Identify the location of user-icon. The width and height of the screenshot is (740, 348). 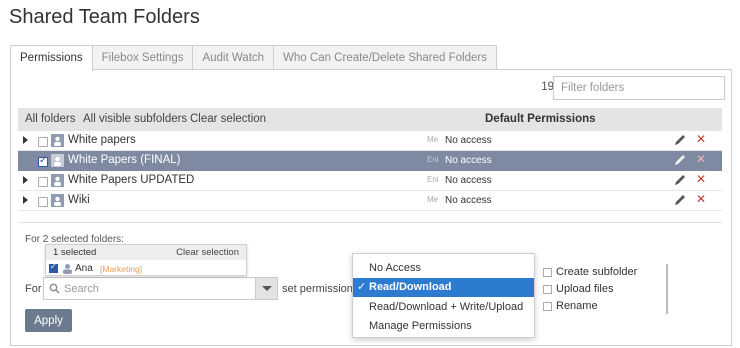
(67, 269).